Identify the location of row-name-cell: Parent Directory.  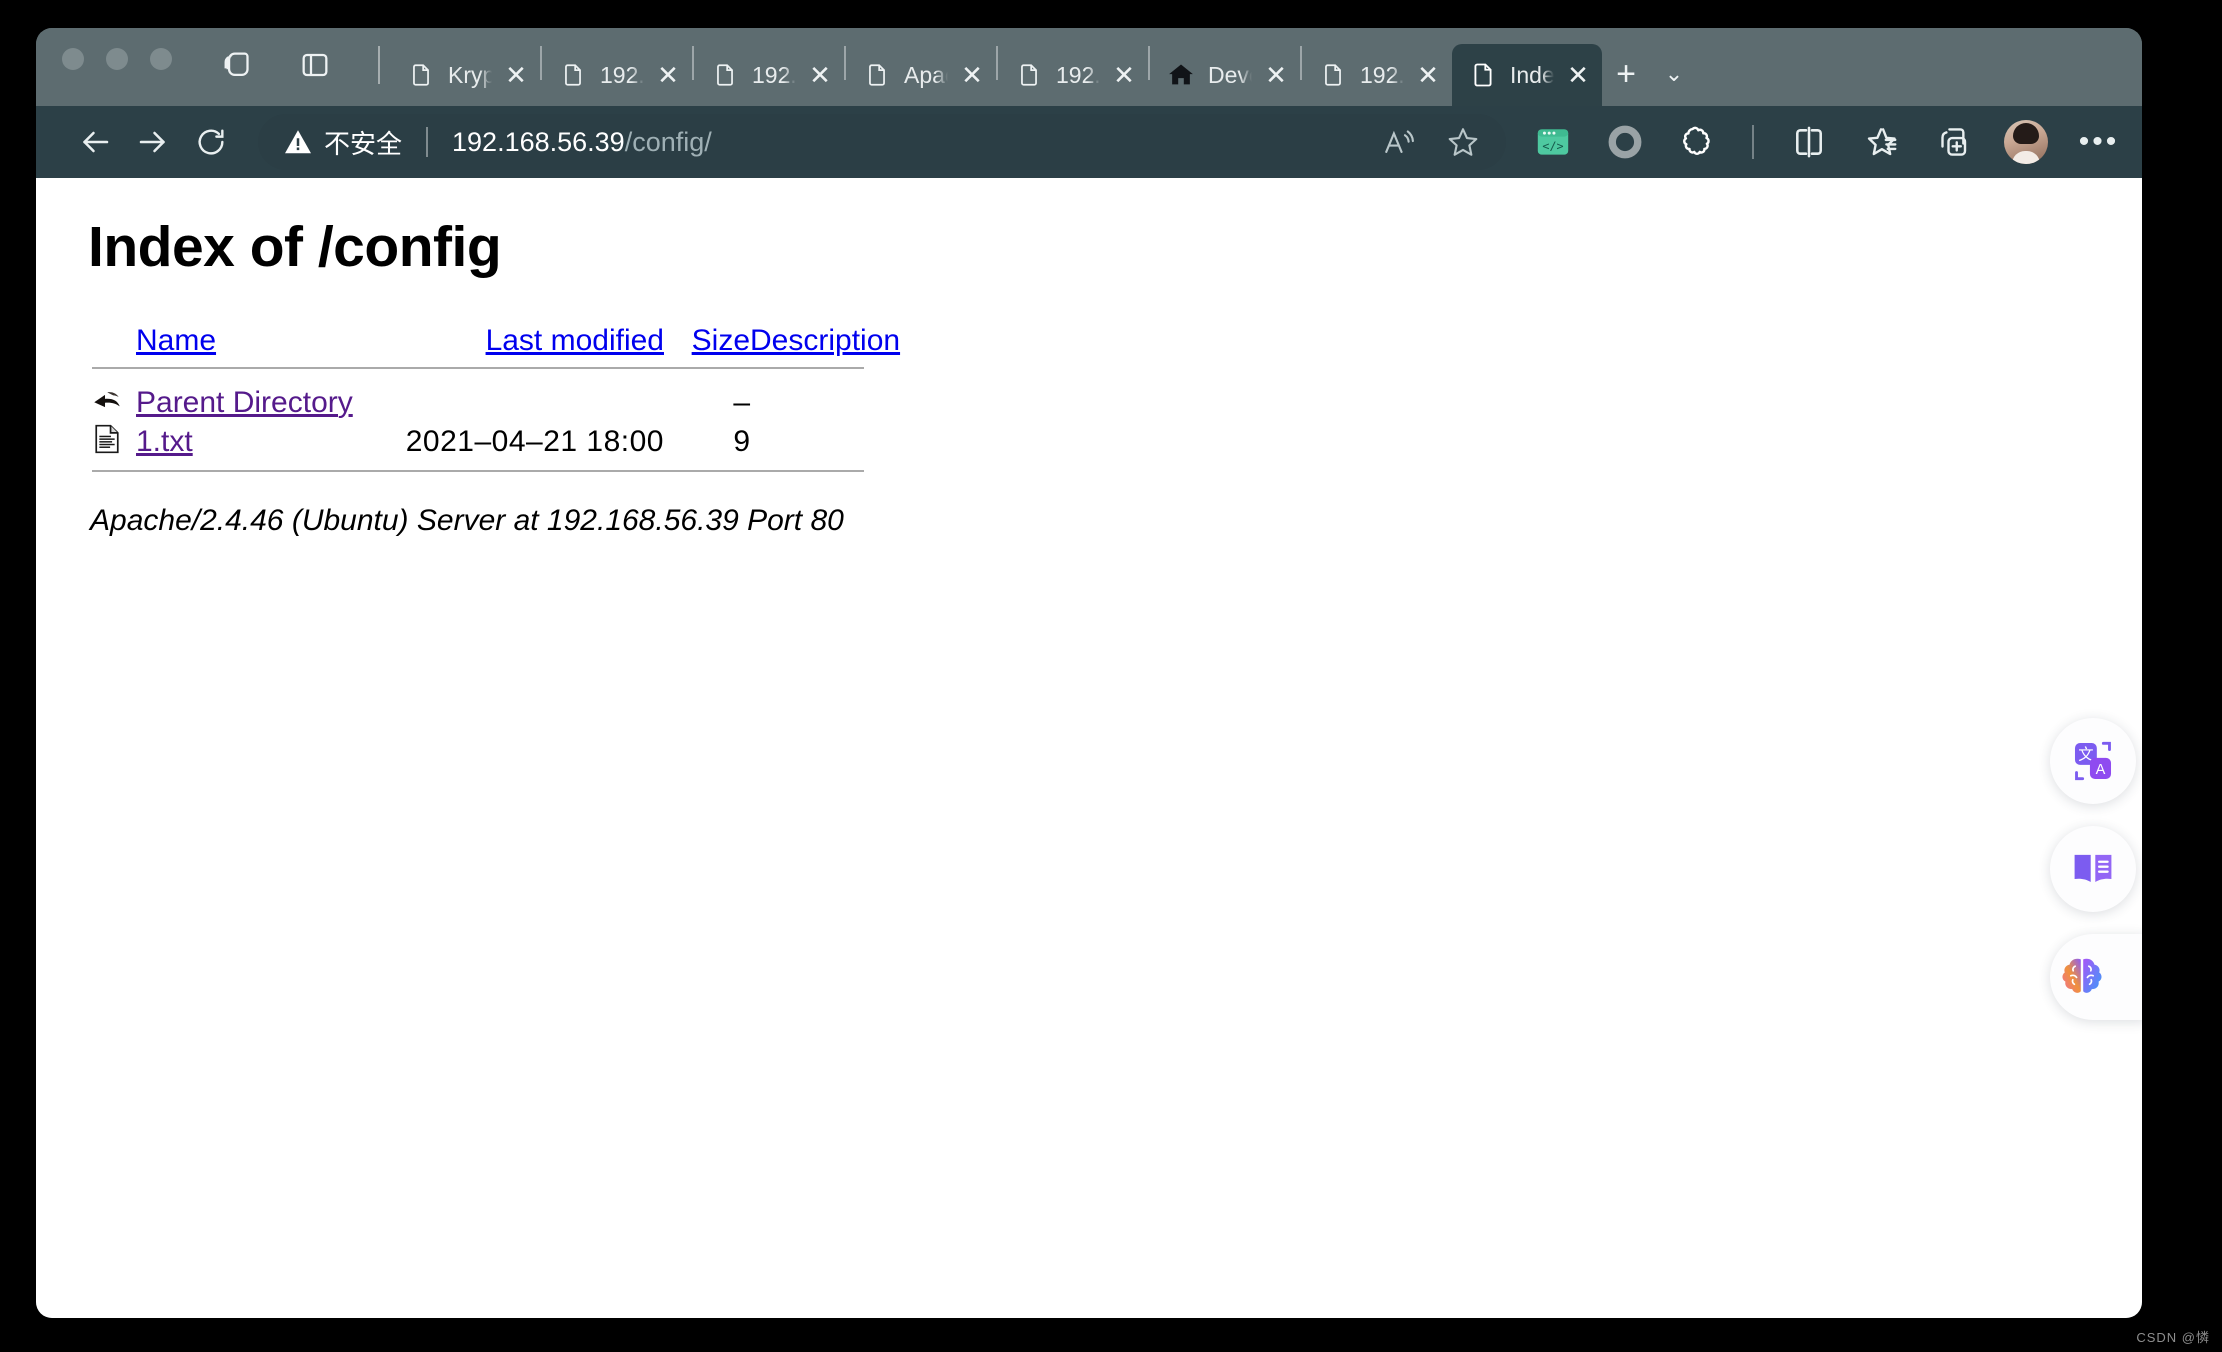
(270, 402).